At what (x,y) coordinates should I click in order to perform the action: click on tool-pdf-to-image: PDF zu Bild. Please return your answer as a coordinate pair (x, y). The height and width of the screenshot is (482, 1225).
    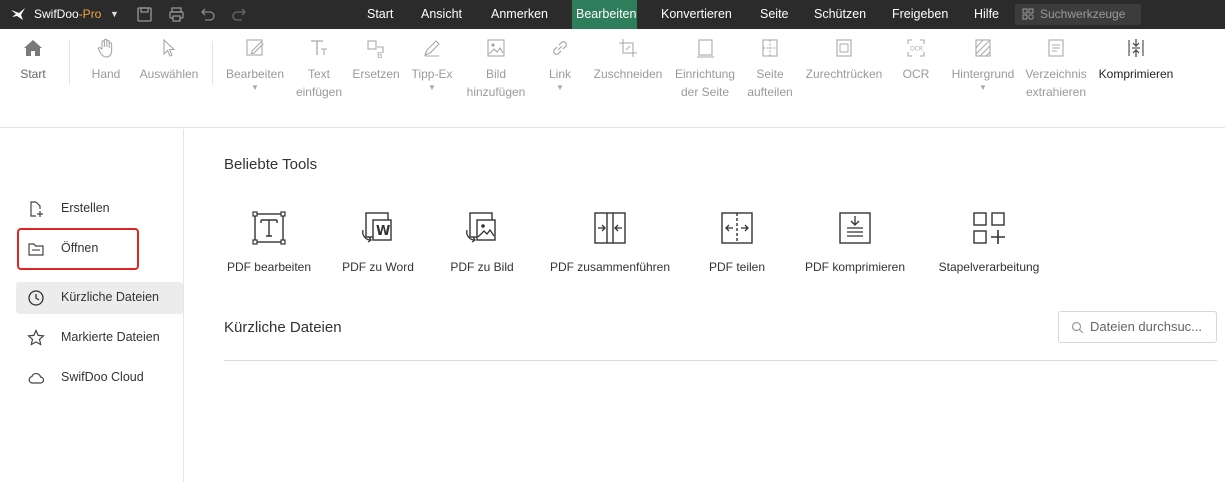
    Looking at the image, I should click on (482, 241).